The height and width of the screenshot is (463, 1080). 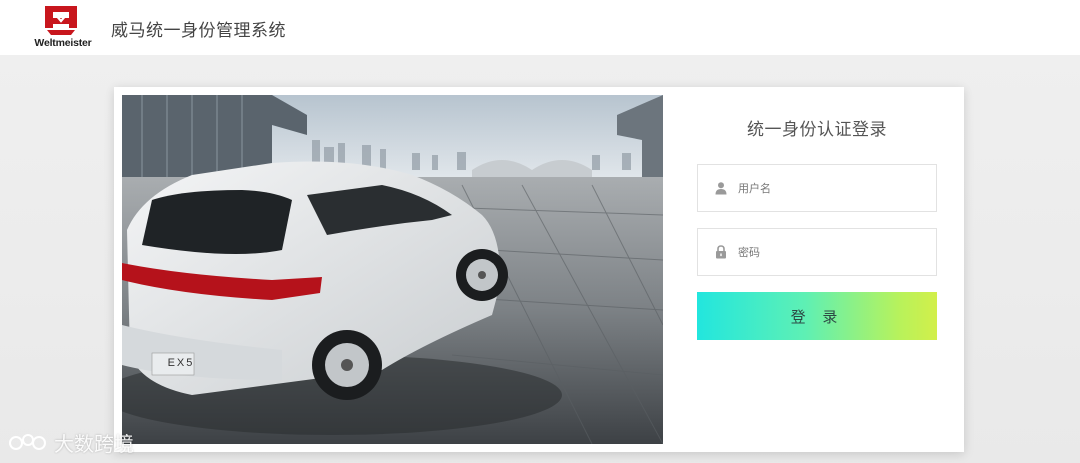 What do you see at coordinates (181, 363) in the screenshot?
I see `license-plate-text: EX5` at bounding box center [181, 363].